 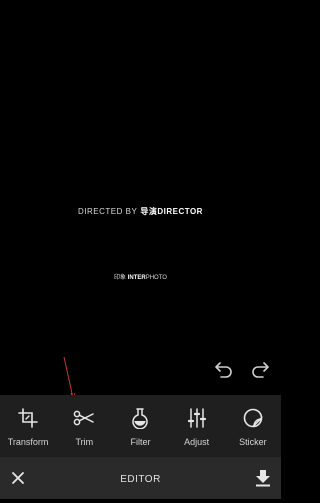 What do you see at coordinates (140, 418) in the screenshot?
I see `flask-icon` at bounding box center [140, 418].